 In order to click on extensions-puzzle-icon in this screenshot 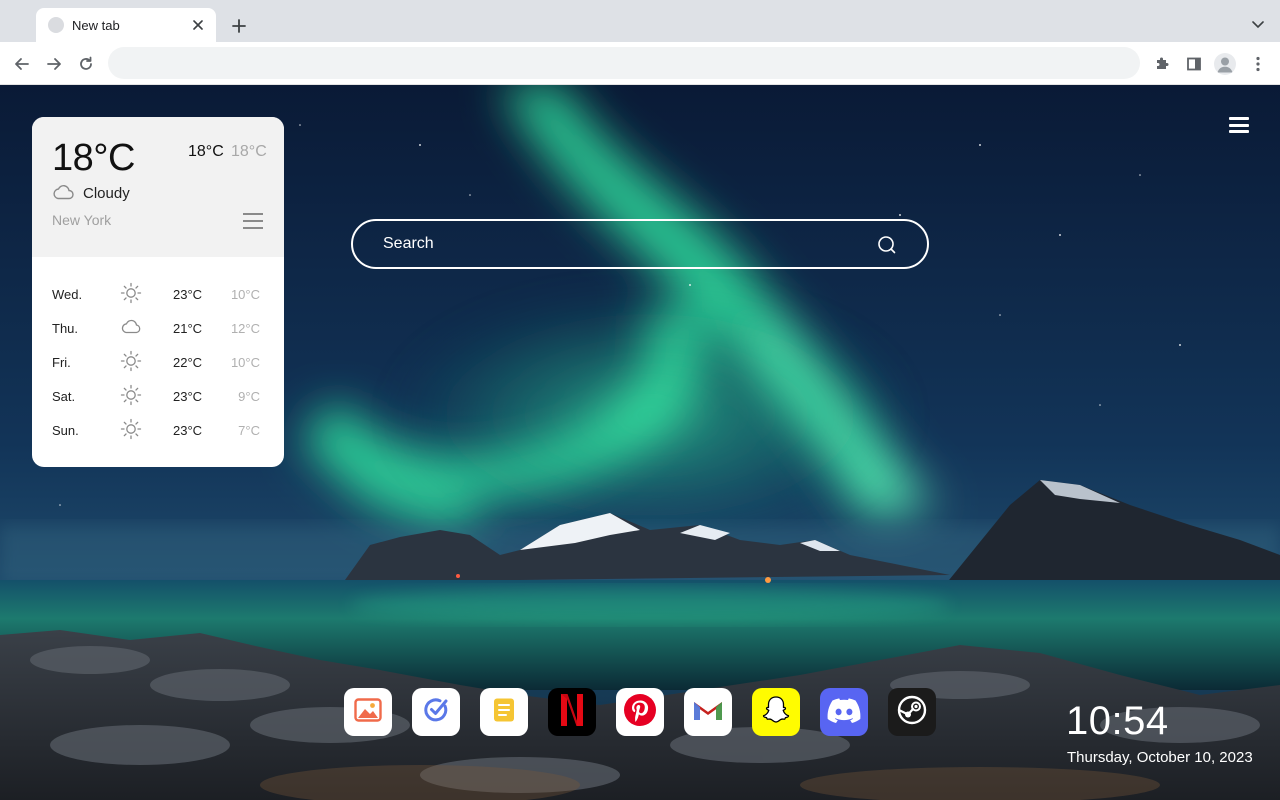, I will do `click(1162, 64)`.